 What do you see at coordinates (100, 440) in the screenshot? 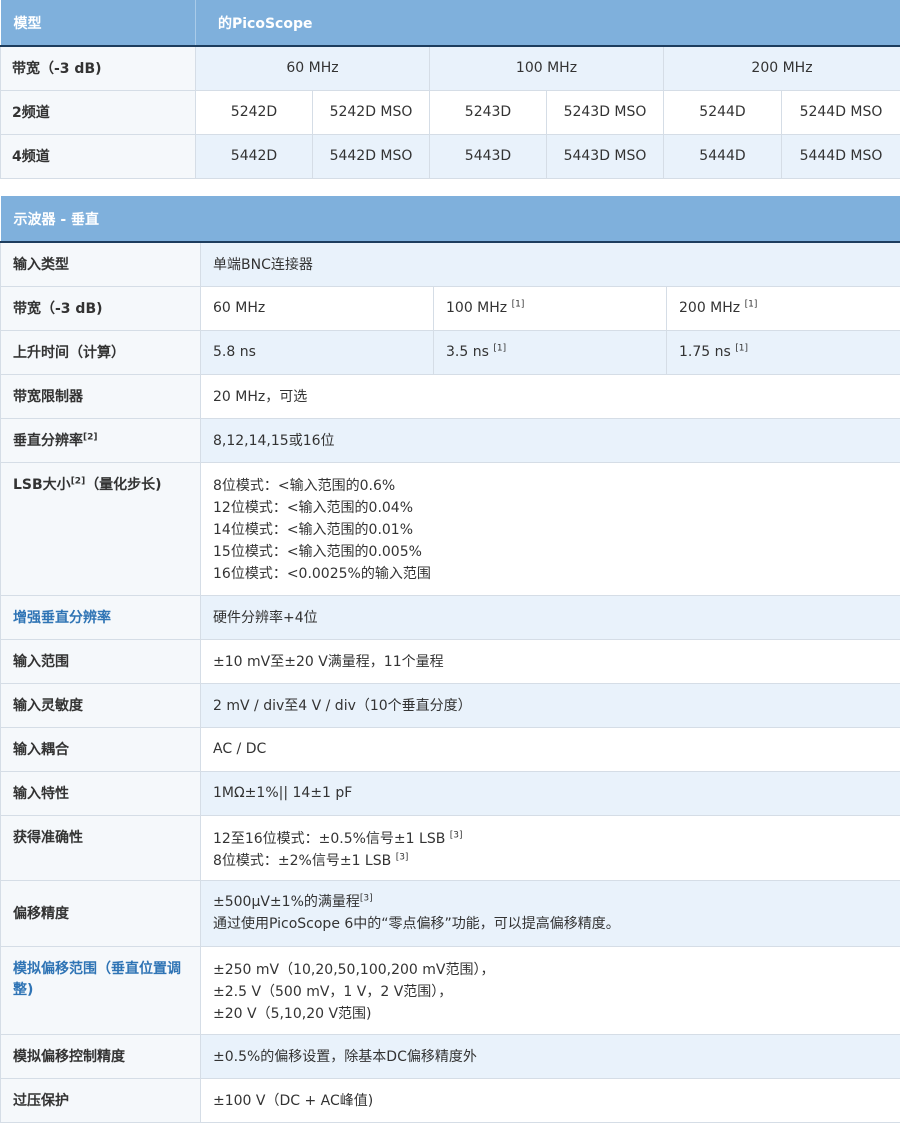
I see `row-label: 垂直分辨率[2]` at bounding box center [100, 440].